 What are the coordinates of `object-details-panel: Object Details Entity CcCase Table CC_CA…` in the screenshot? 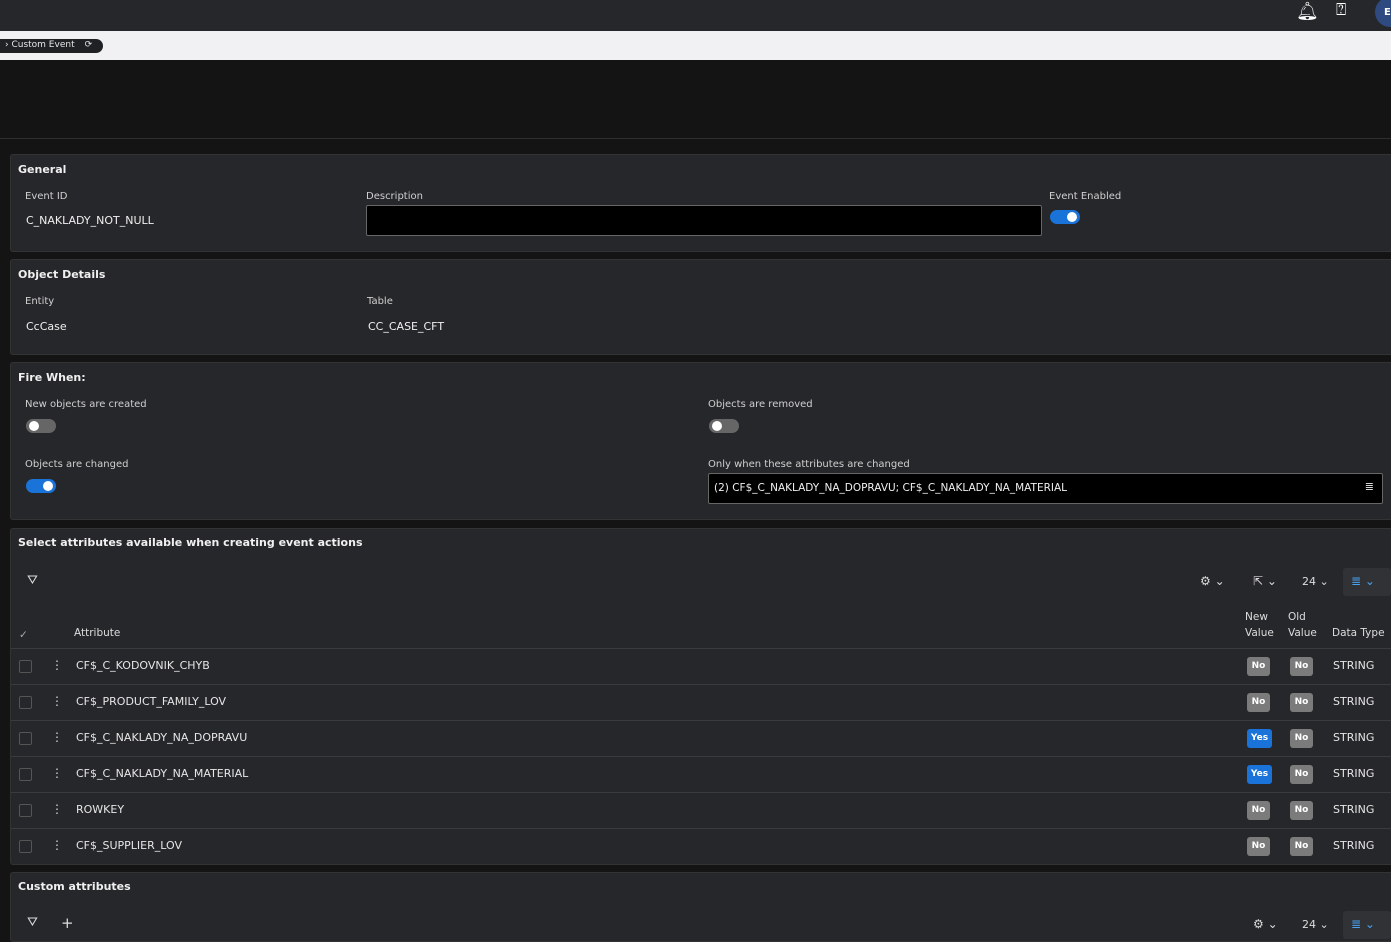 It's located at (700, 307).